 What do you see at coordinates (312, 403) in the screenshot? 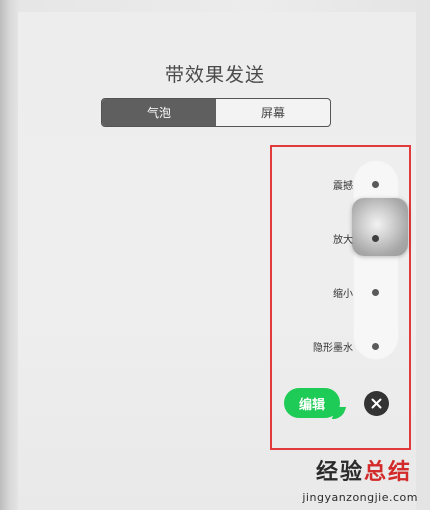
I see `message-bubble: 编辑` at bounding box center [312, 403].